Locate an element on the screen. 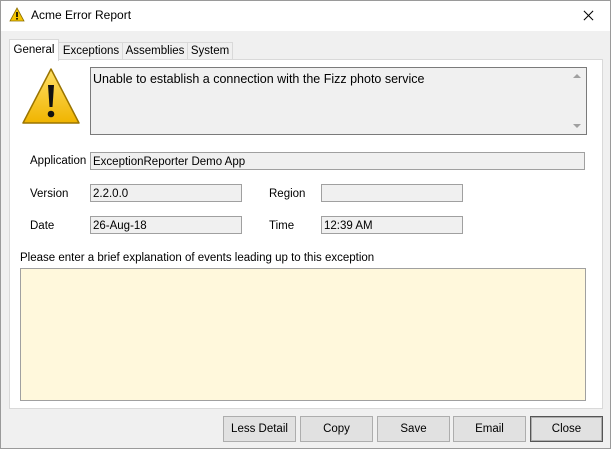 Image resolution: width=611 pixels, height=449 pixels. date-label: Date is located at coordinates (42, 226).